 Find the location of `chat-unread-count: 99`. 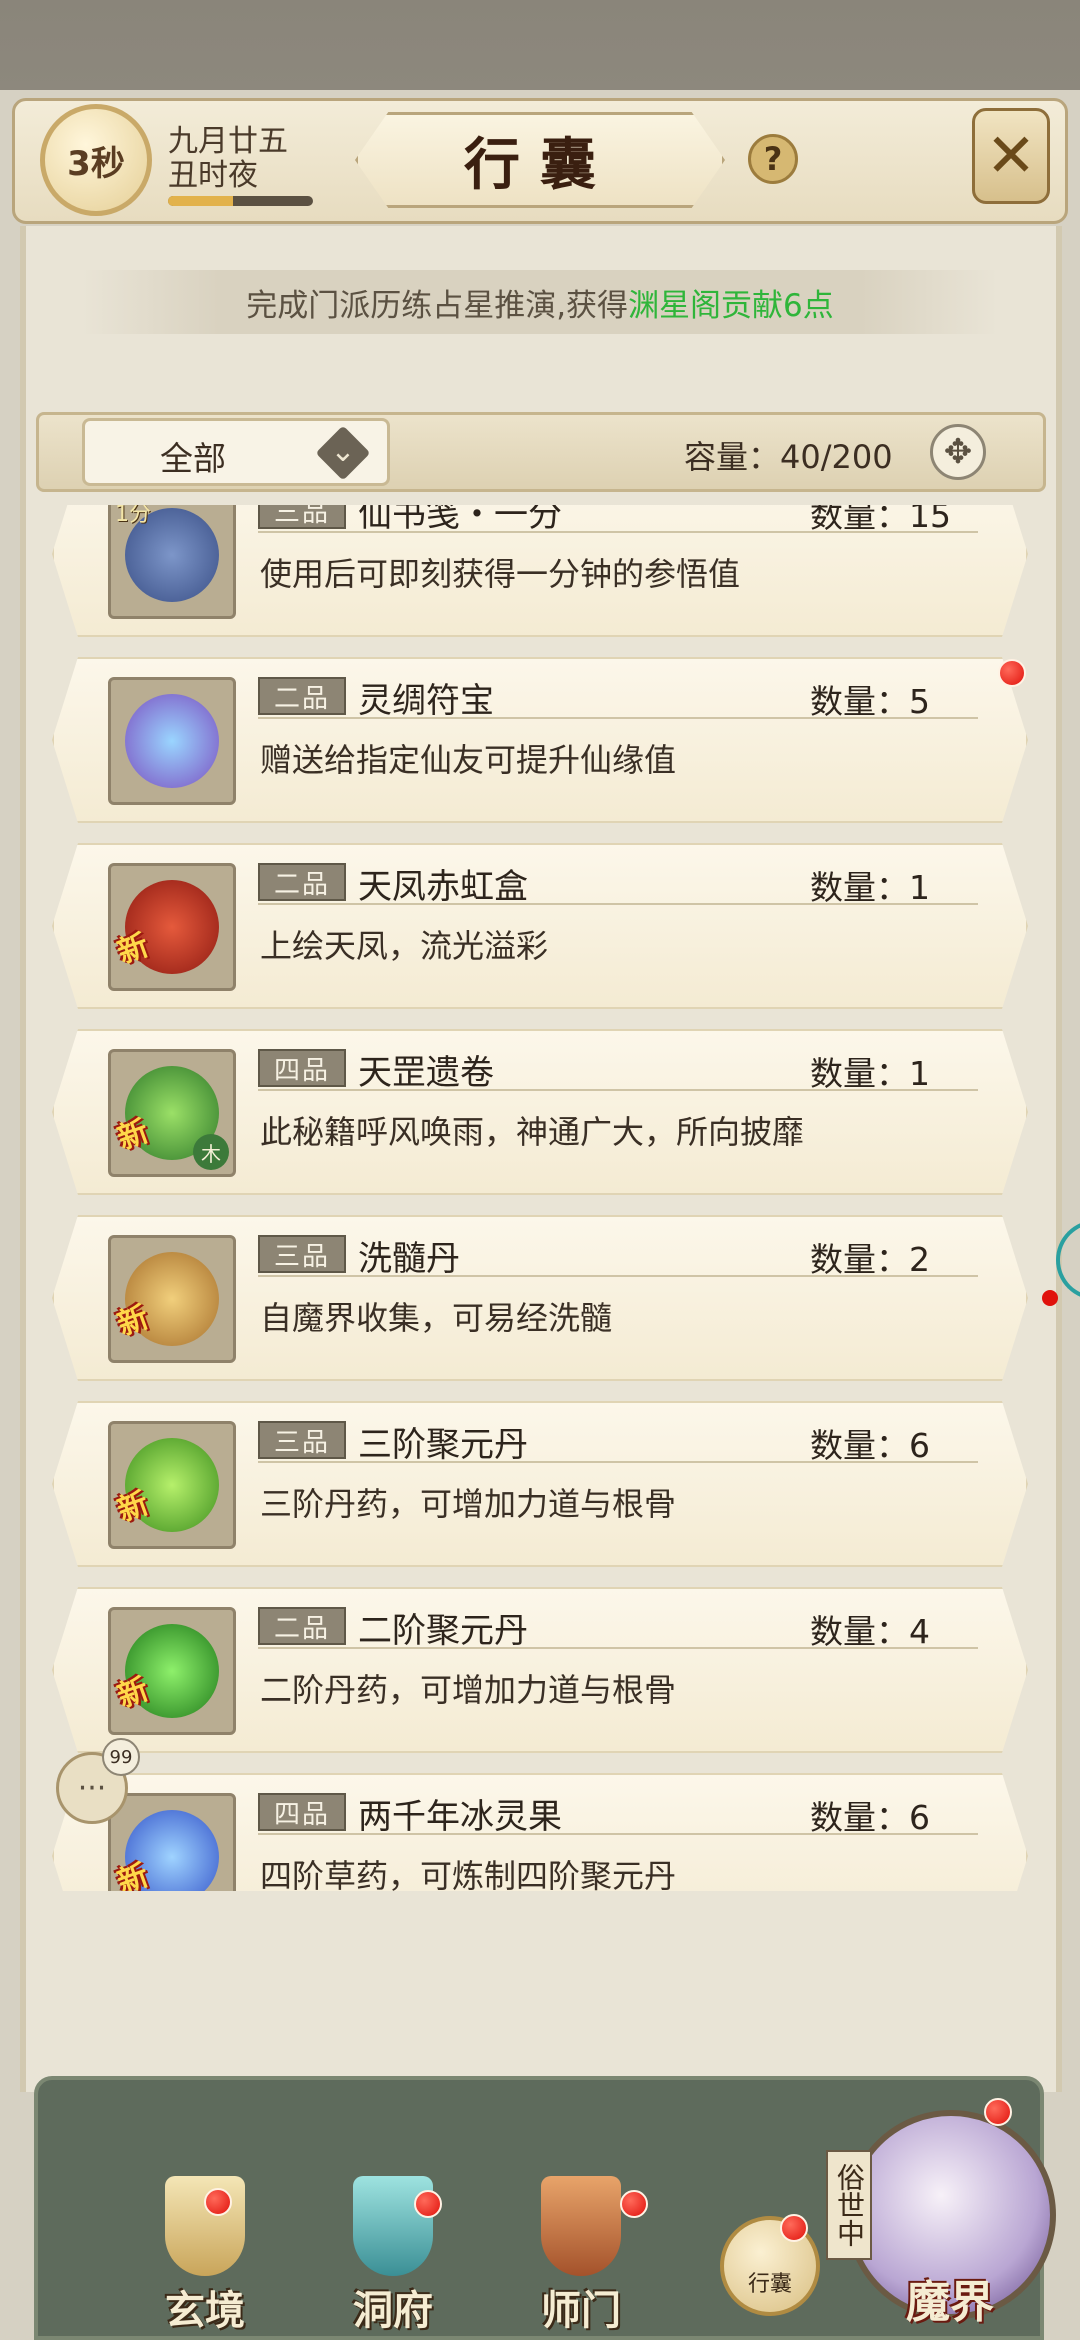

chat-unread-count: 99 is located at coordinates (121, 1757).